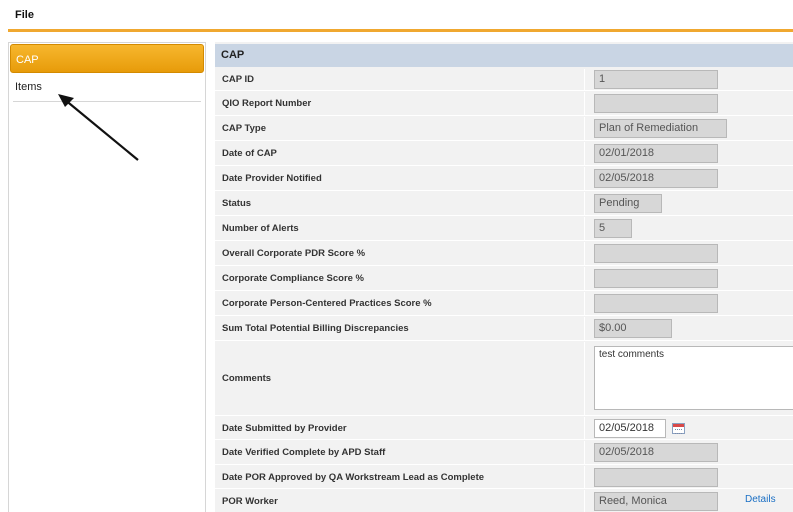  What do you see at coordinates (656, 253) in the screenshot?
I see `overall-pdr-score-field` at bounding box center [656, 253].